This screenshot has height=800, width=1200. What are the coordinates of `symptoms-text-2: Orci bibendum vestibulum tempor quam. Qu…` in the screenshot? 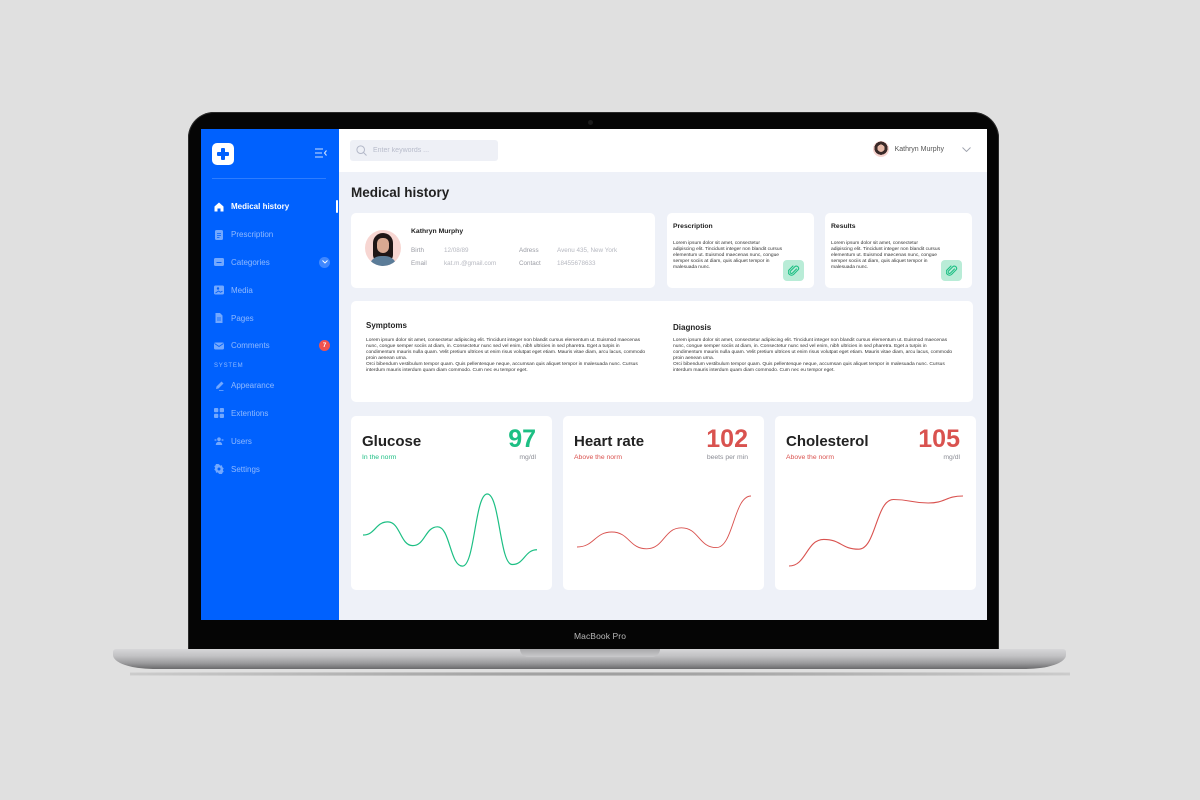 It's located at (502, 368).